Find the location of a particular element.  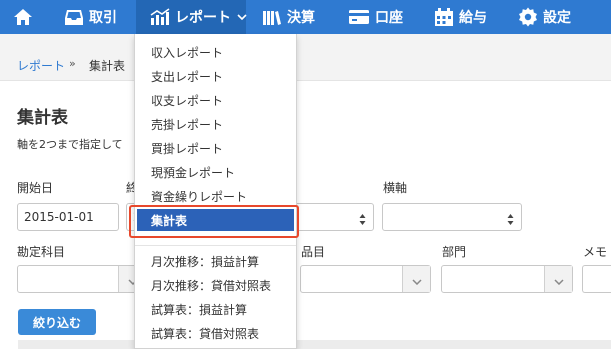

menu-item-expense-report: 支出レポート is located at coordinates (215, 76).